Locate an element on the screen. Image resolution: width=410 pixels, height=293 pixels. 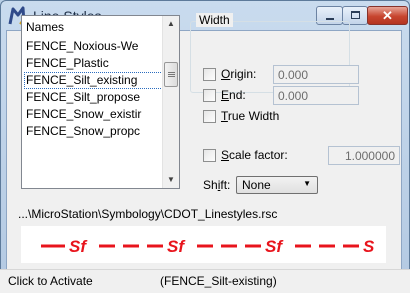
close-icon: ✕ is located at coordinates (387, 15).